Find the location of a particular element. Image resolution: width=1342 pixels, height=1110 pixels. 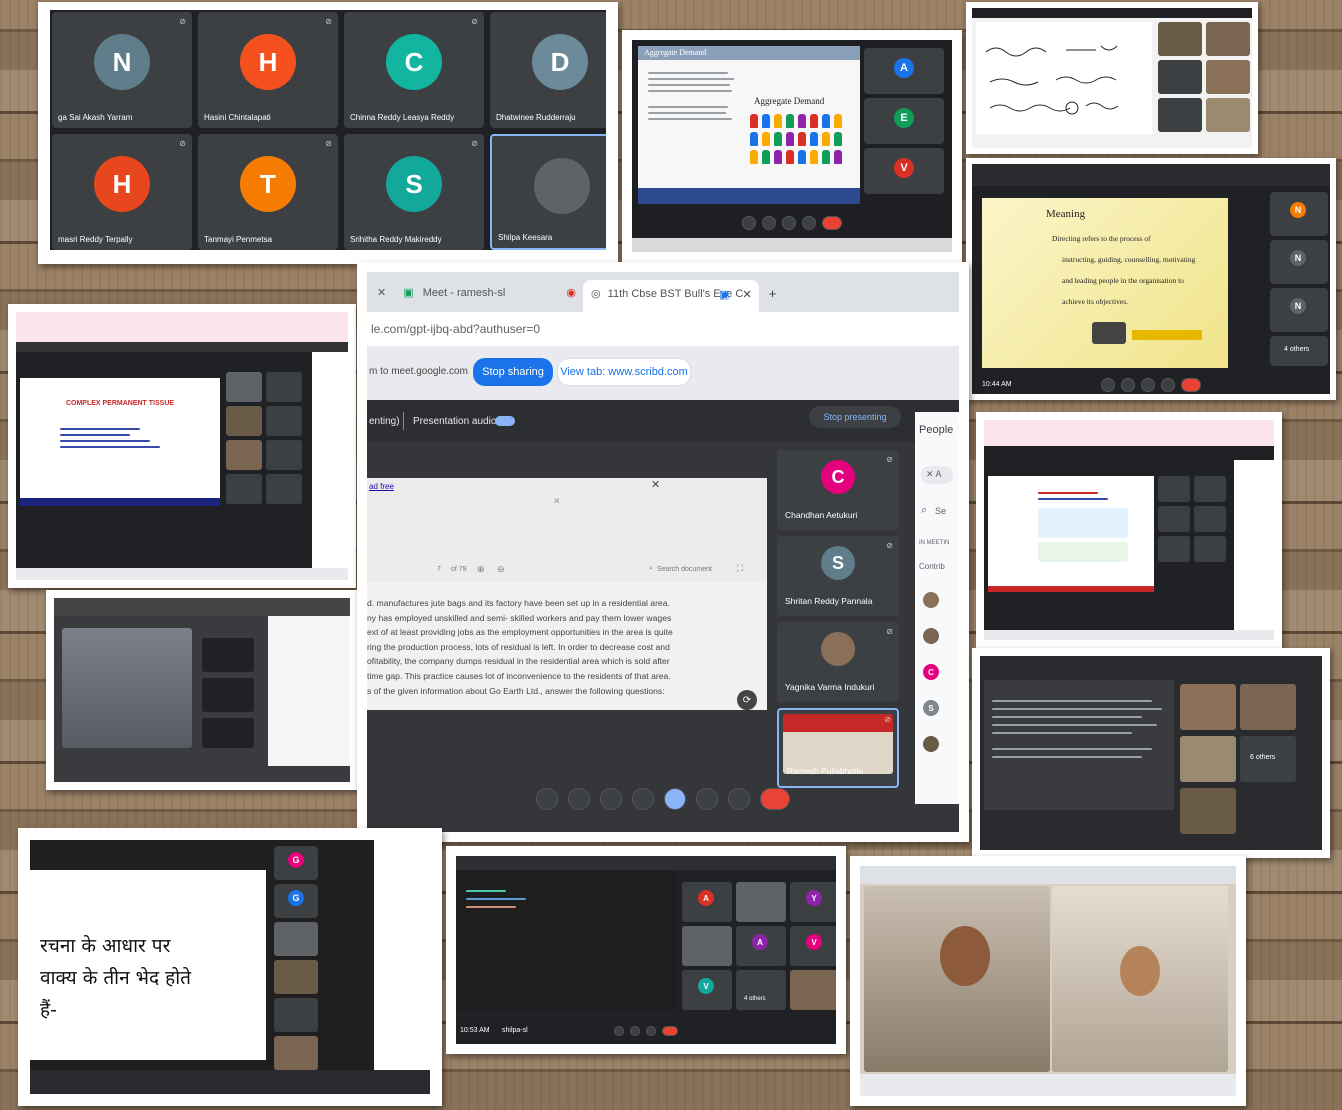

participant-avatar: S is located at coordinates (414, 184).